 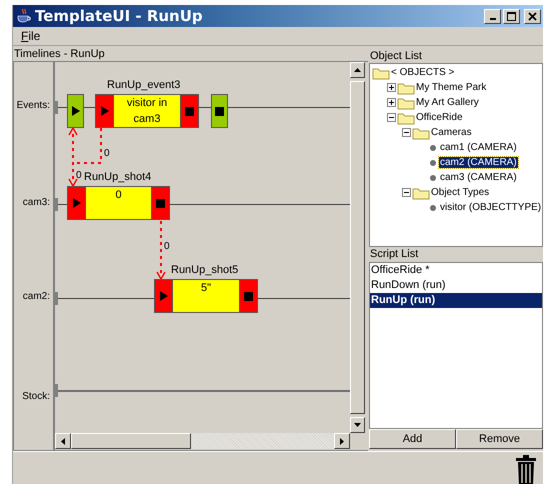 I want to click on tree-item: Cameras, so click(x=451, y=132).